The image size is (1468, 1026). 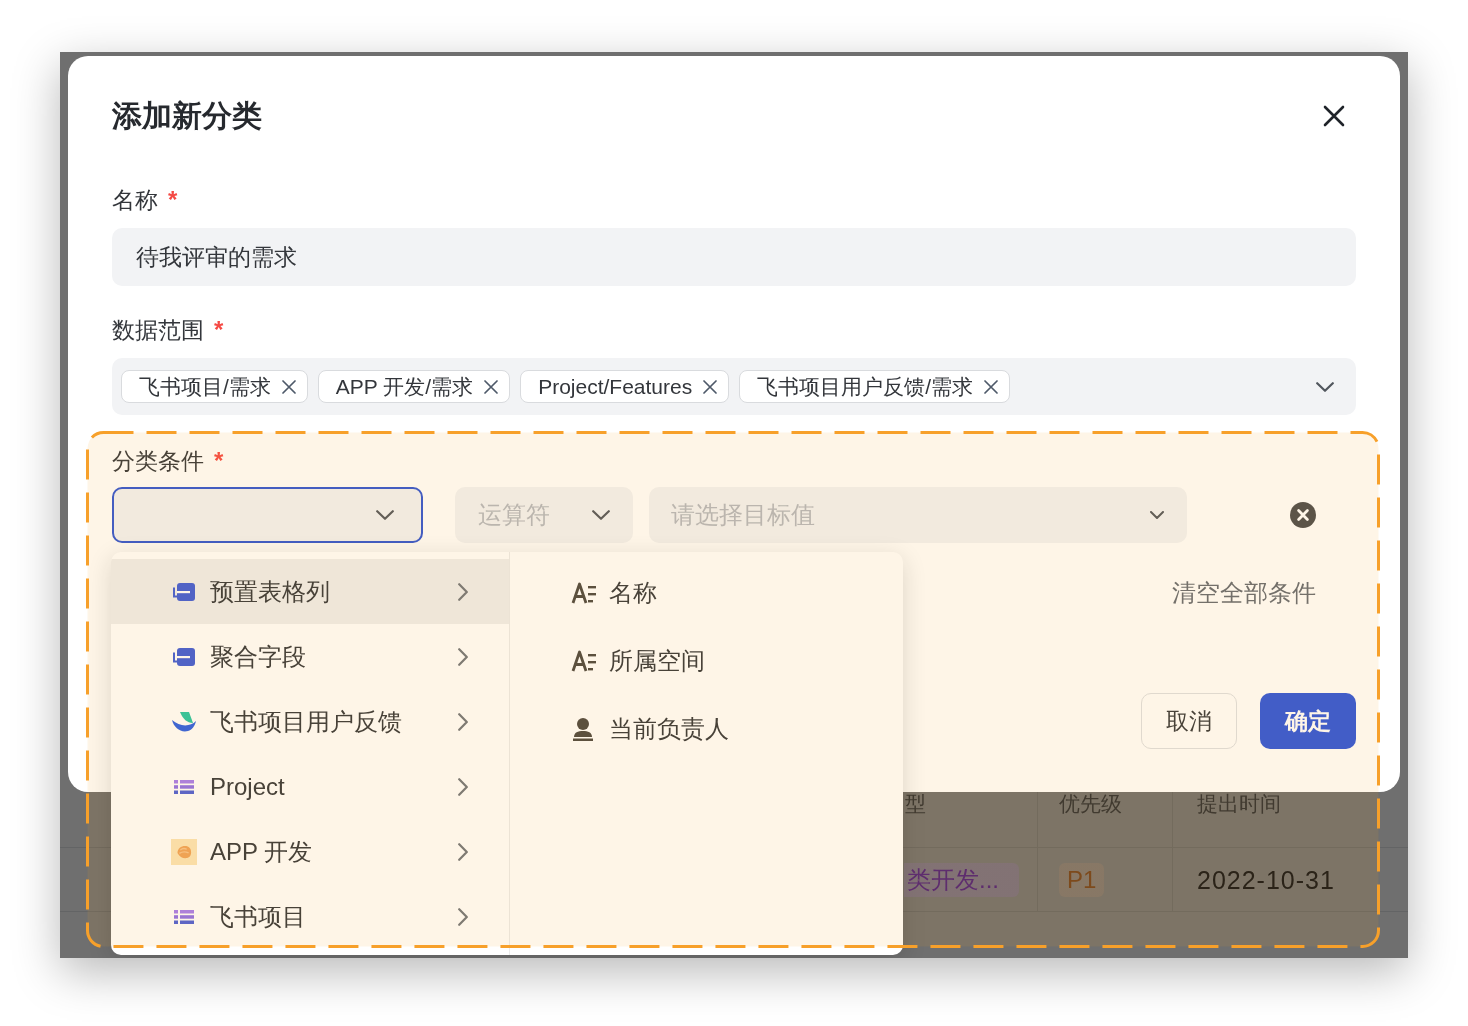 What do you see at coordinates (267, 515) in the screenshot?
I see `field-select` at bounding box center [267, 515].